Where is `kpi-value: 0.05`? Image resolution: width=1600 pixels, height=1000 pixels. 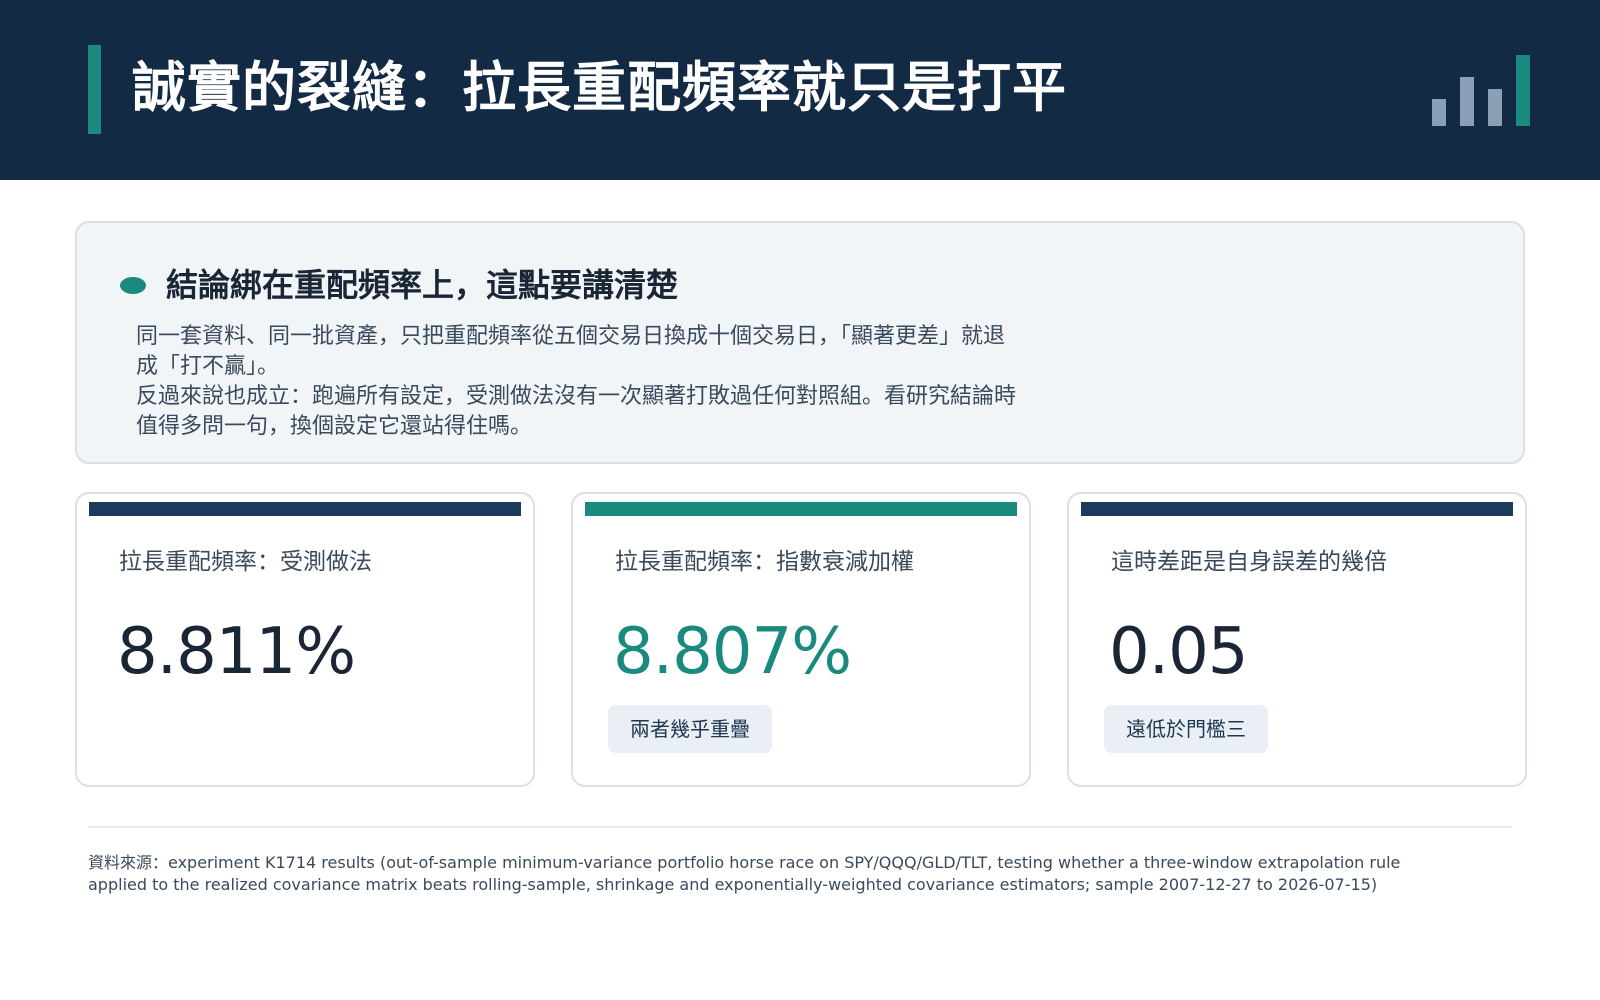
kpi-value: 0.05 is located at coordinates (1178, 652).